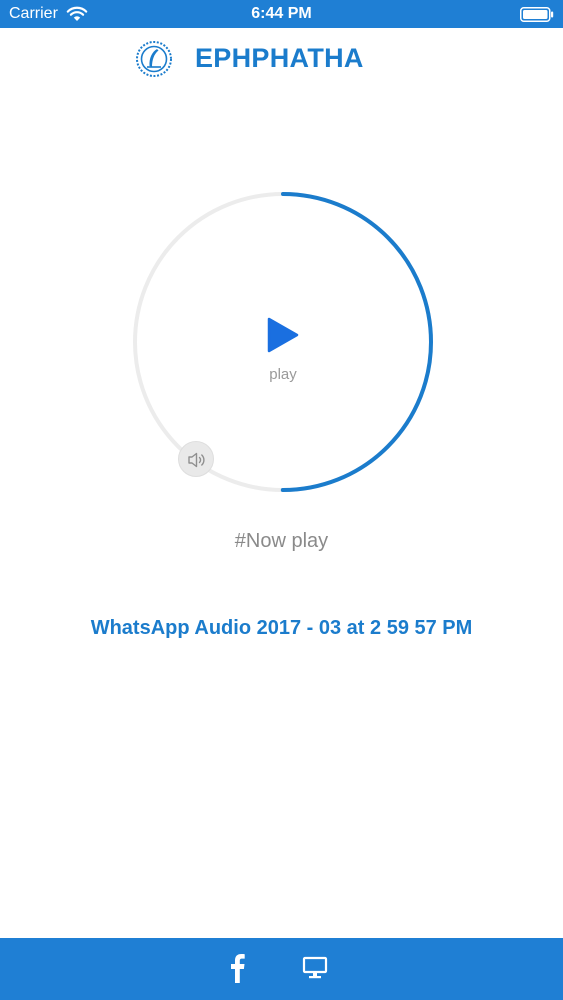 This screenshot has width=563, height=1000. I want to click on play-icon, so click(283, 335).